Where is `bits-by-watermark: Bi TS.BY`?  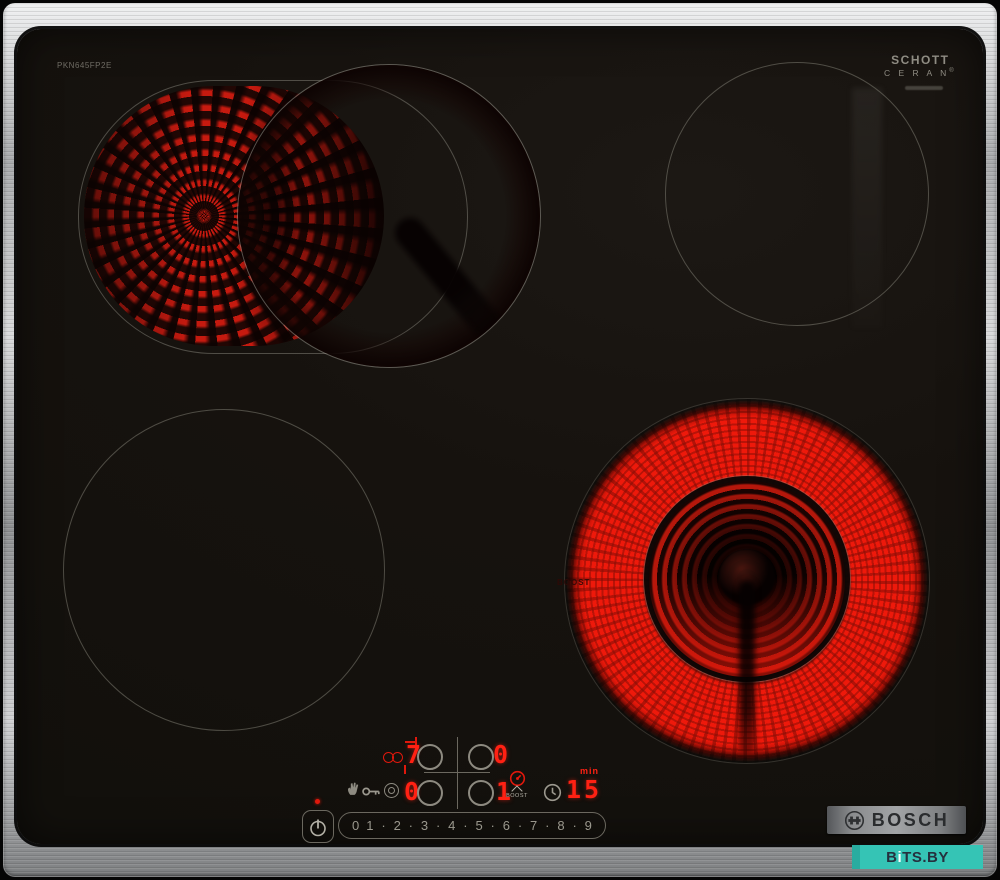
bits-by-watermark: Bi TS.BY is located at coordinates (917, 857).